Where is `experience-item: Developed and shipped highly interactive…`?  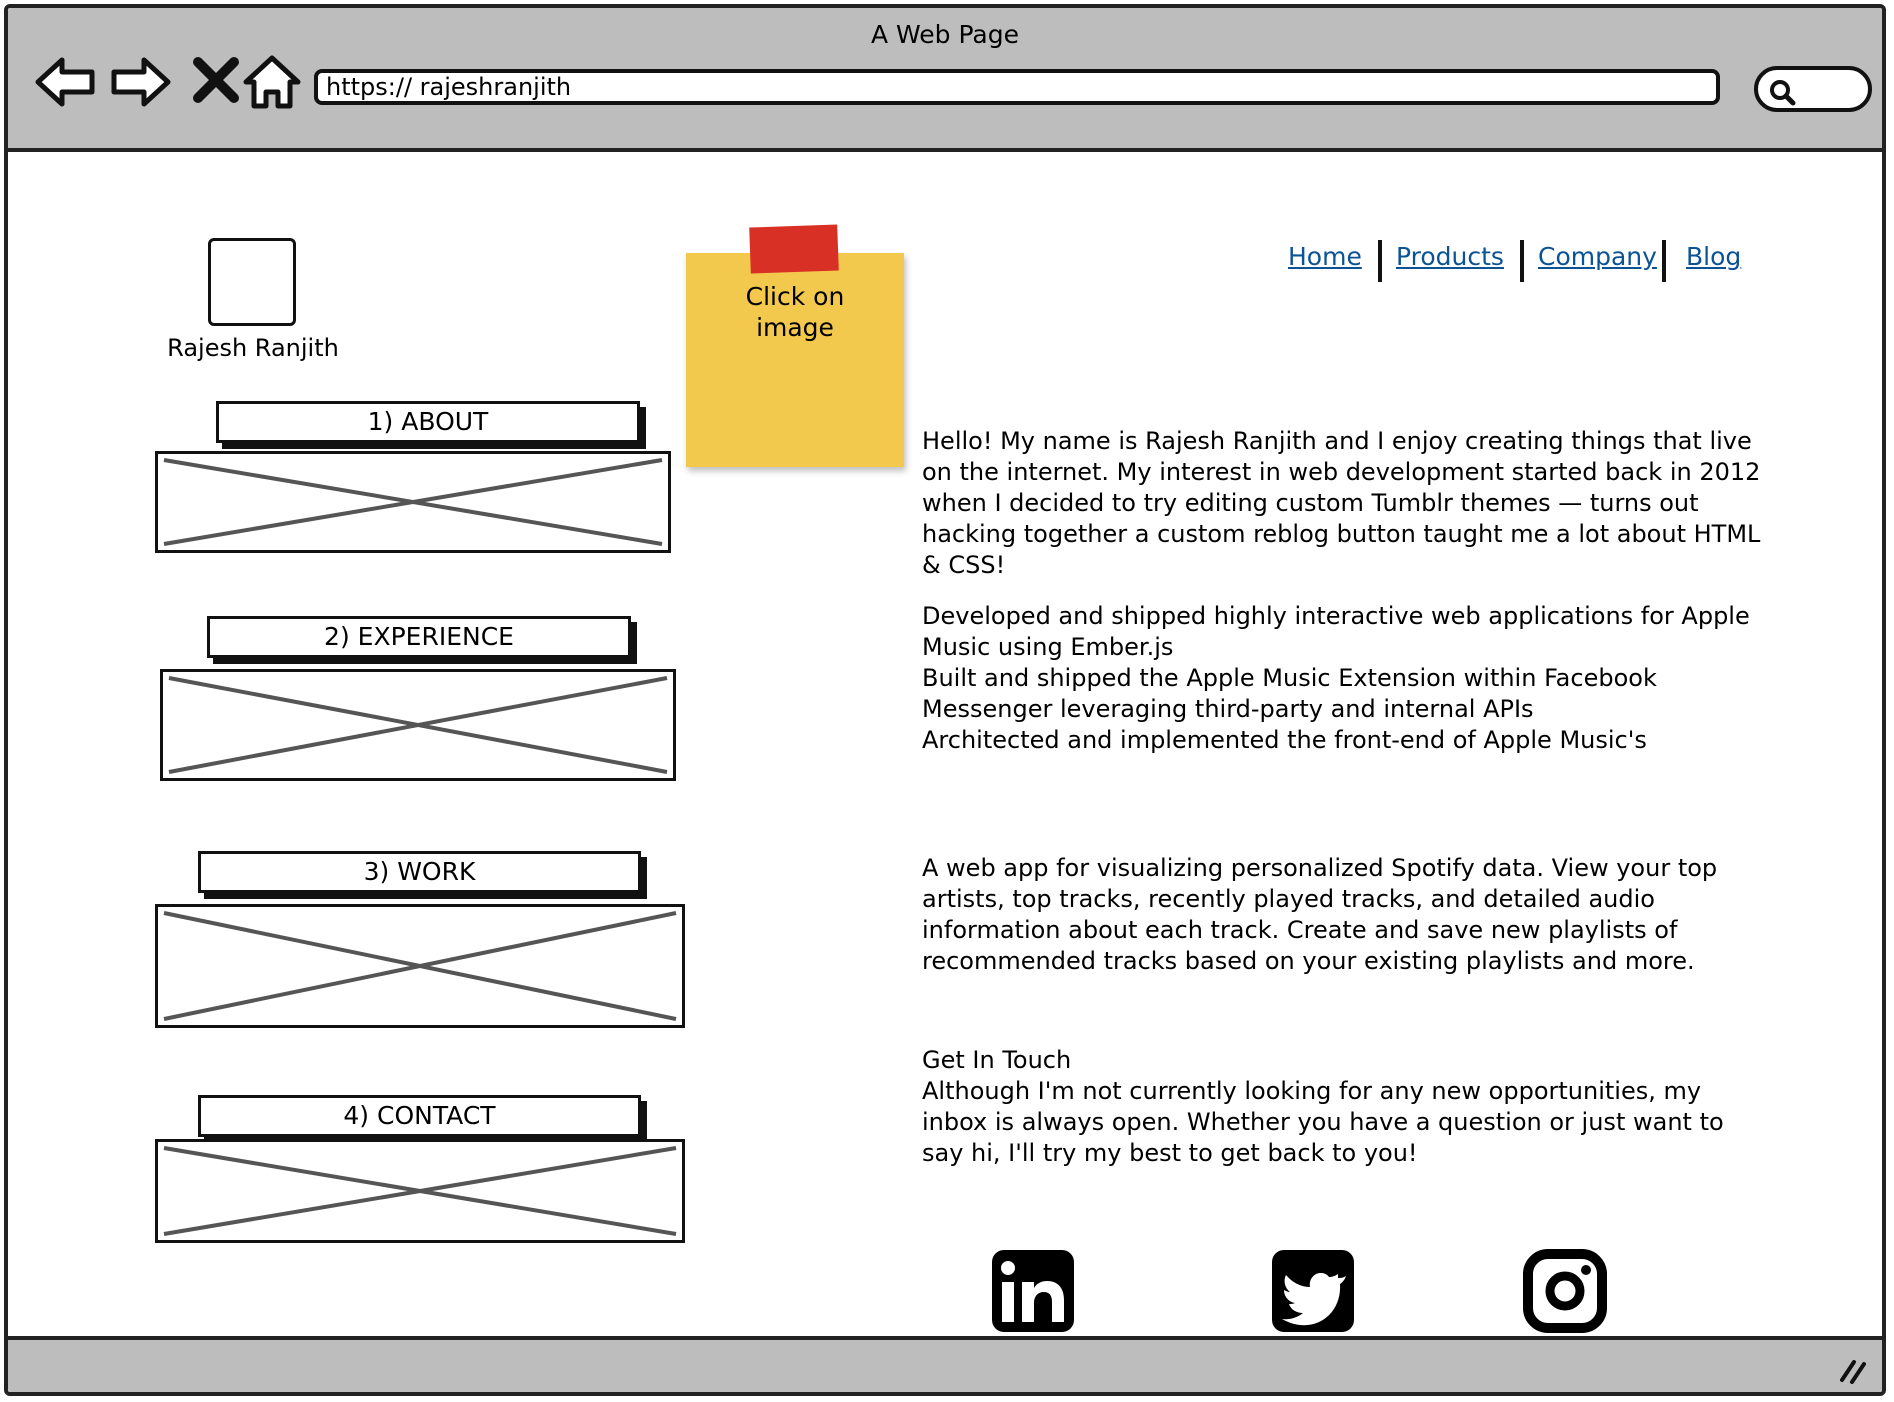 experience-item: Developed and shipped highly interactive… is located at coordinates (1336, 631).